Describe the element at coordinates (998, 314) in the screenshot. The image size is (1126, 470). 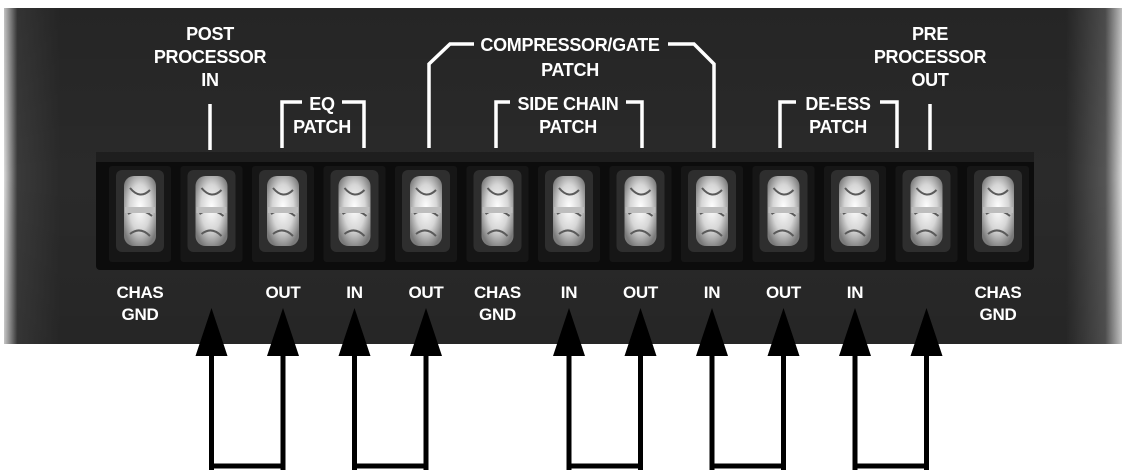
I see `terminal-13-label: GND` at that location.